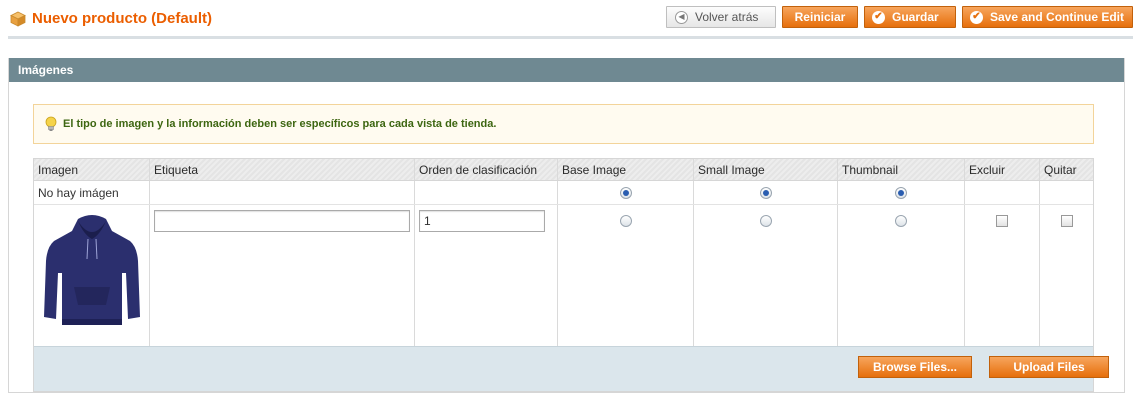 This screenshot has height=409, width=1133. I want to click on image-cell, so click(92, 275).